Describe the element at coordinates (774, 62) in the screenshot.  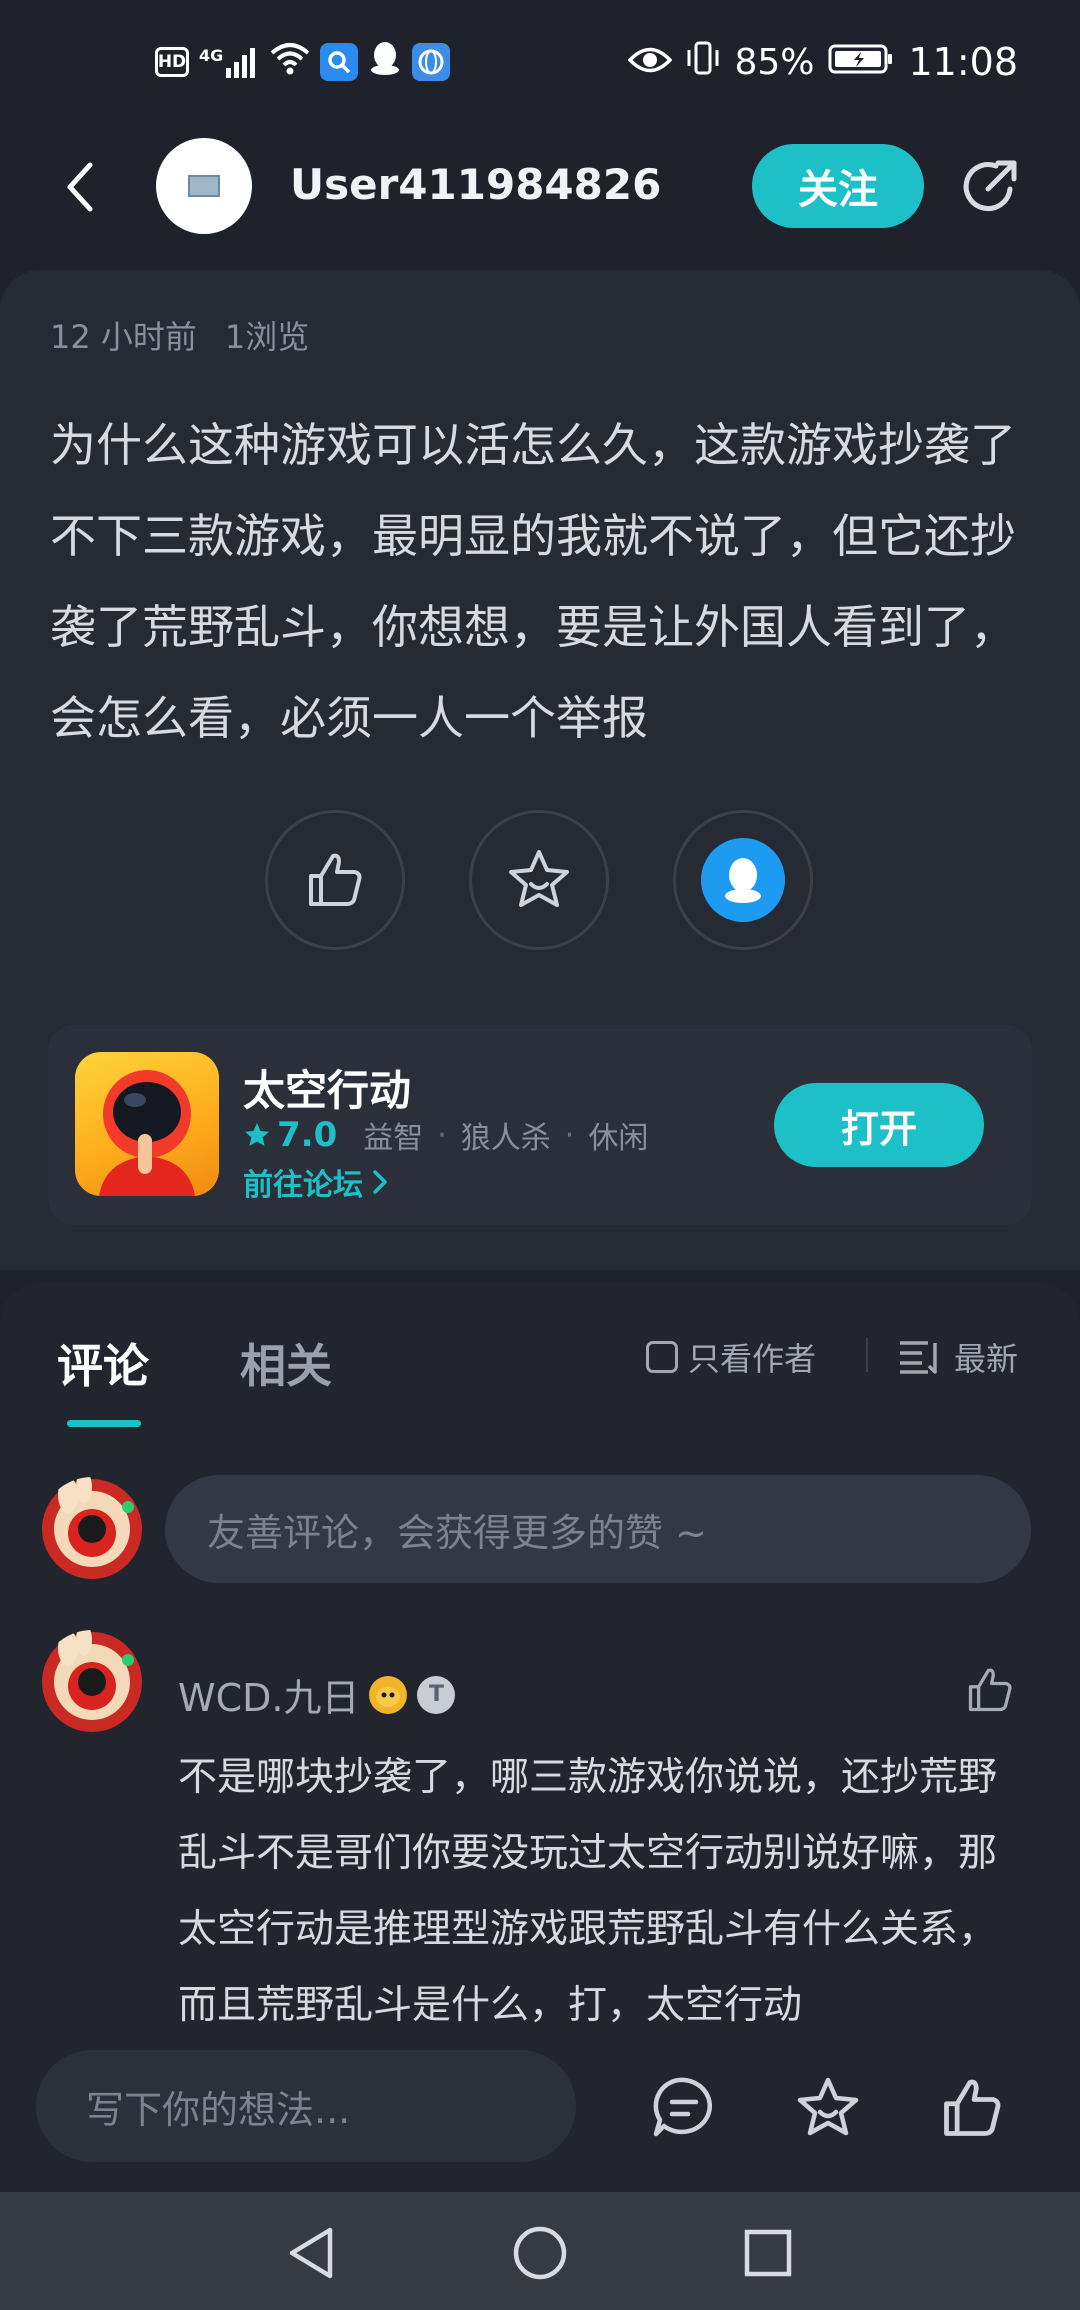
I see `battery-percent: 85%` at that location.